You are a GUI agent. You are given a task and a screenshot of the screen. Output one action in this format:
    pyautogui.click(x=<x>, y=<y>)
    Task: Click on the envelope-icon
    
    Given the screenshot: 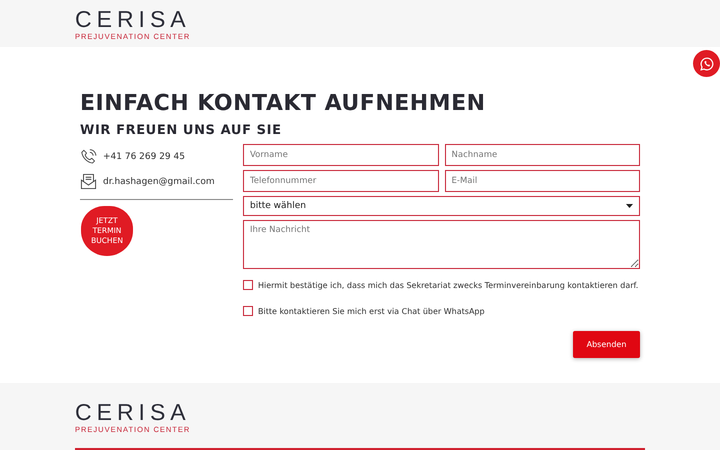 What is the action you would take?
    pyautogui.click(x=88, y=181)
    